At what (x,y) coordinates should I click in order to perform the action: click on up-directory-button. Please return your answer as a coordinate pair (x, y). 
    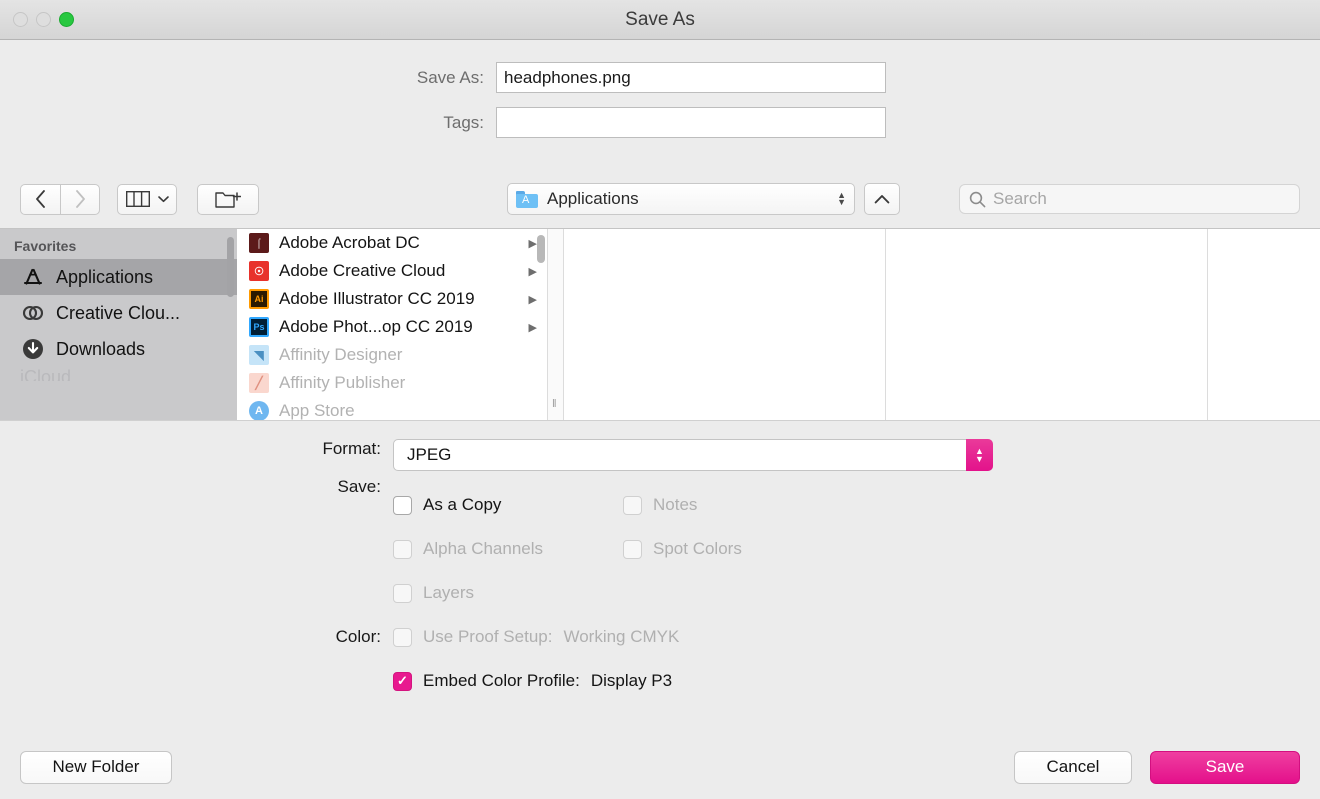
    Looking at the image, I should click on (882, 199).